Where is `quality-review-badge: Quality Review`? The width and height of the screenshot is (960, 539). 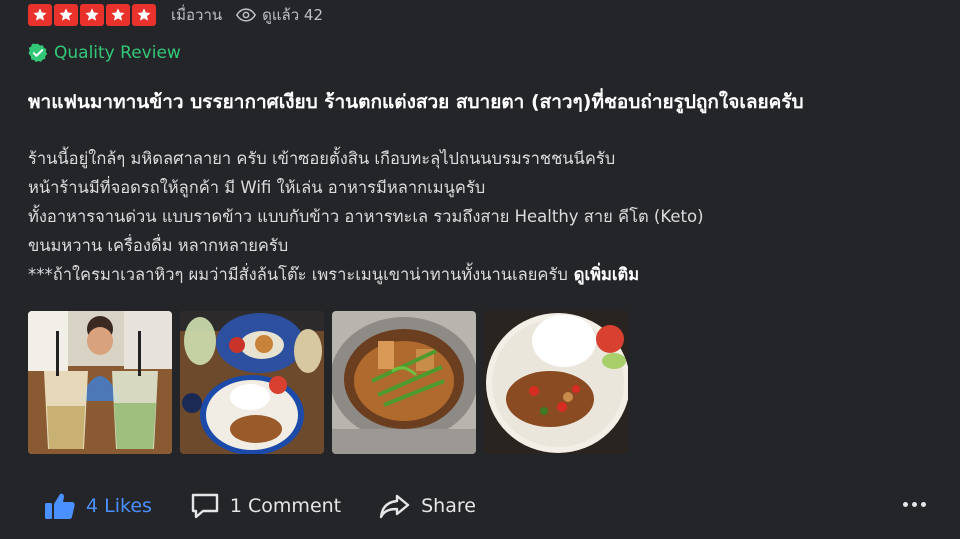
quality-review-badge: Quality Review is located at coordinates (104, 53).